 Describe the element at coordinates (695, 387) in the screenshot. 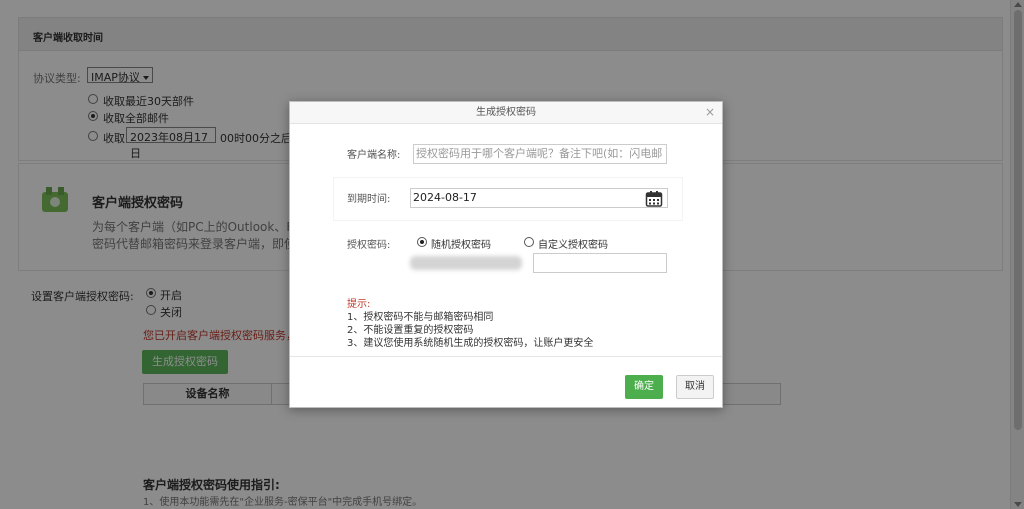

I see `cancel-button: 取消` at that location.